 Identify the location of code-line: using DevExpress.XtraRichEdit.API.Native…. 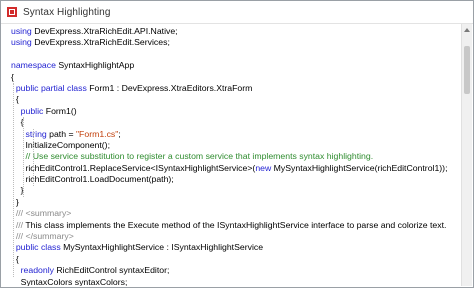
(229, 31).